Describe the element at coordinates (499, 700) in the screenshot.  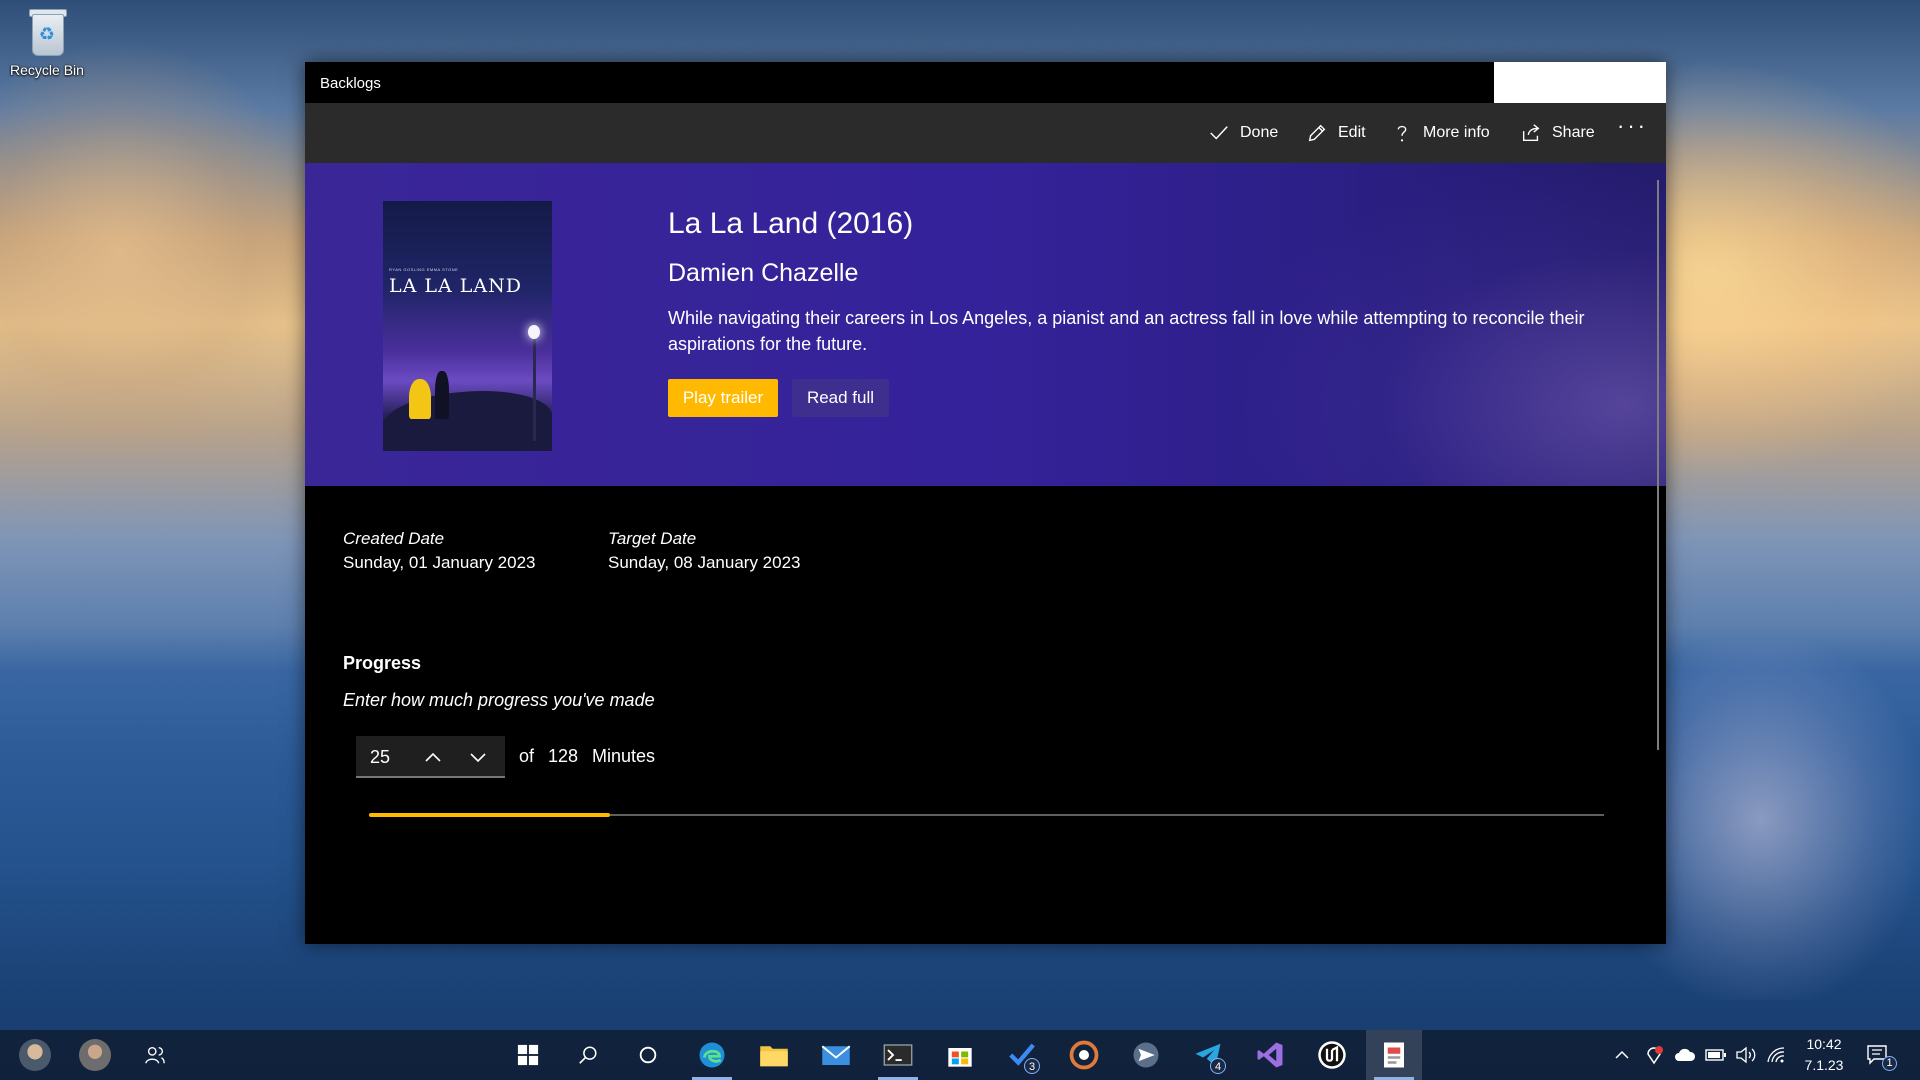
I see `progress-hint: Enter how much progress you've made` at that location.